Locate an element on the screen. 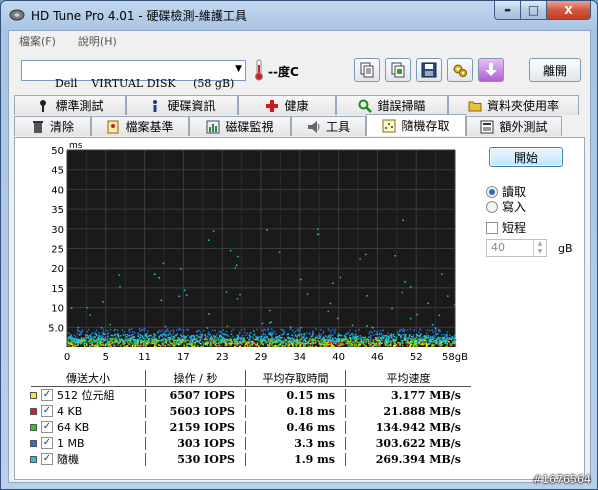 The image size is (598, 490). menu-file: 檔案(F) is located at coordinates (37, 41).